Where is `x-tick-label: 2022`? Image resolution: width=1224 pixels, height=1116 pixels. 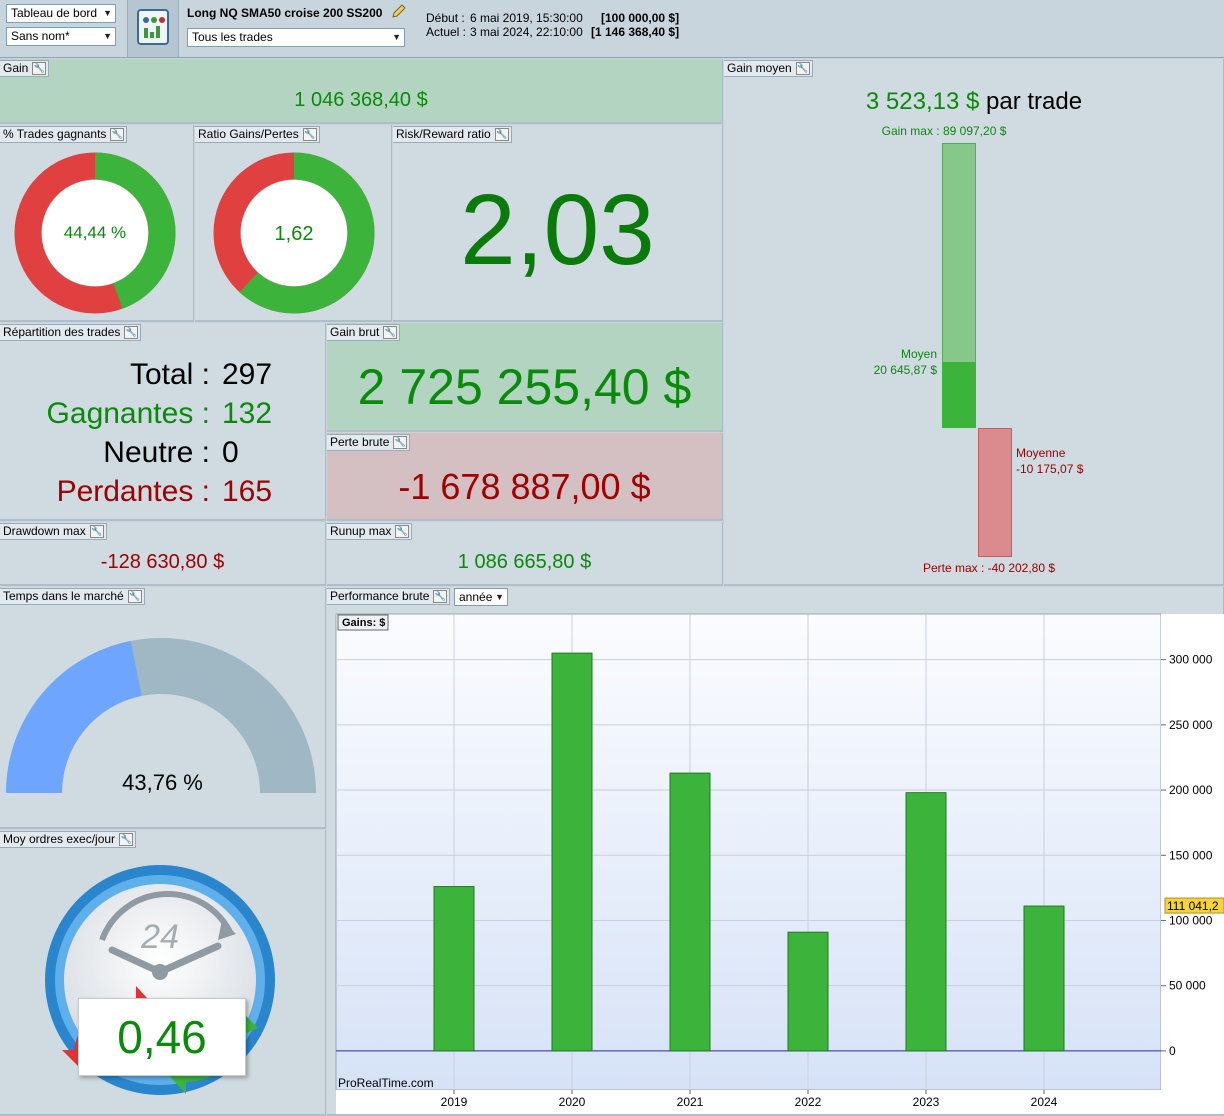
x-tick-label: 2022 is located at coordinates (808, 1102).